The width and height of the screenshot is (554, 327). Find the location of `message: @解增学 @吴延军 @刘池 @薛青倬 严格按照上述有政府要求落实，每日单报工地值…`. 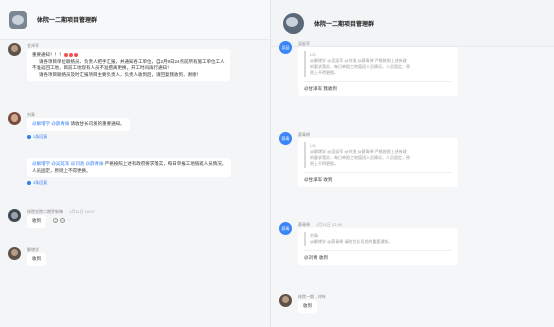

message: @解增学 @吴延军 @刘池 @薛青倬 严格按照上述有政府要求落实，每日单报工地值… is located at coordinates (134, 172).